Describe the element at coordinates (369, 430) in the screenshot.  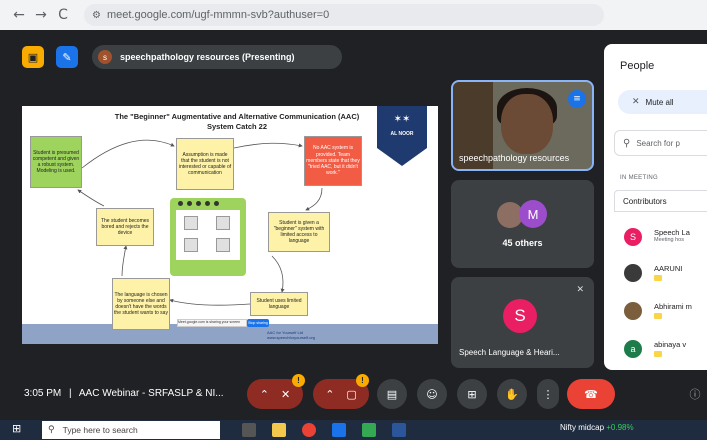
I see `app-icon` at that location.